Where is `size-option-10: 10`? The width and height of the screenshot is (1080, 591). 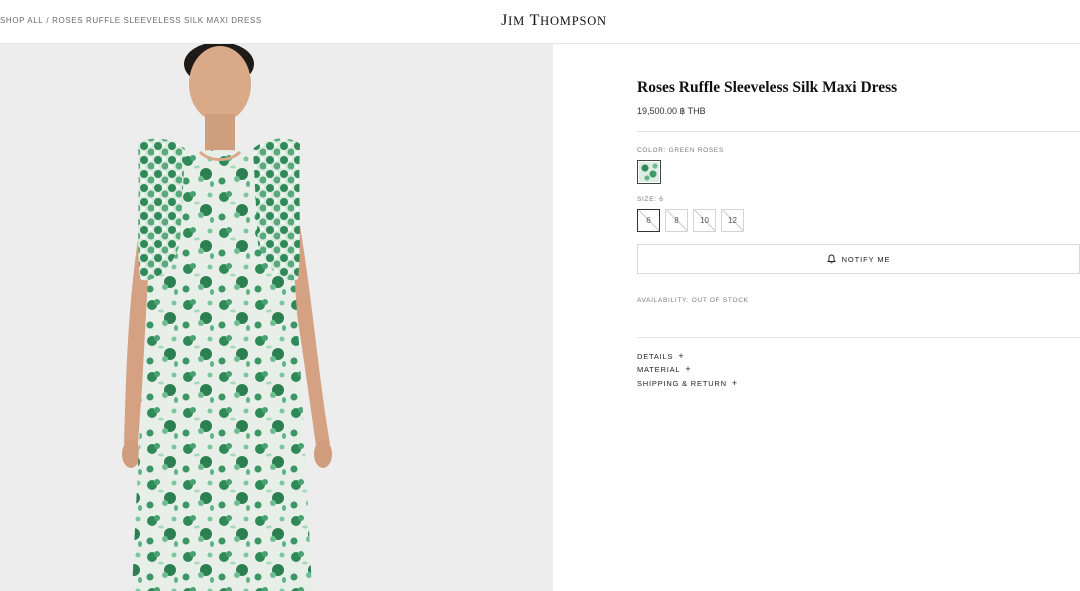
size-option-10: 10 is located at coordinates (704, 220).